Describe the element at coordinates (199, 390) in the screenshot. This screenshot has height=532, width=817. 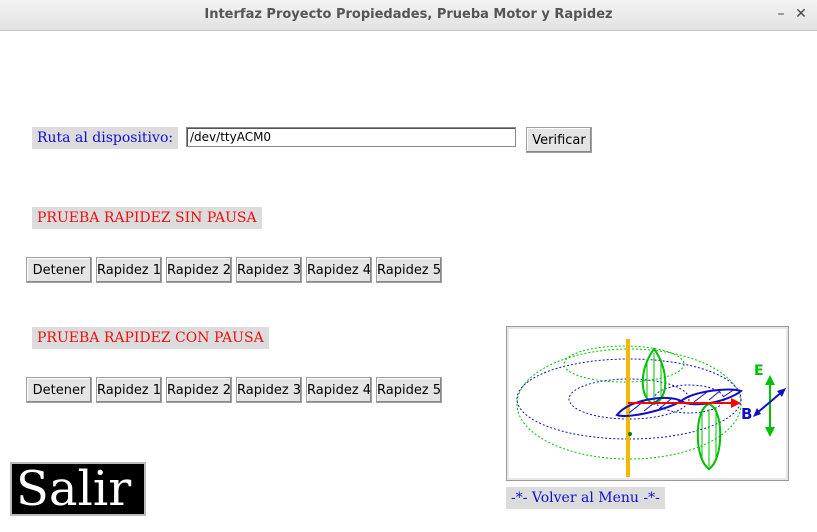
I see `con-pausa-speed2-button: Rapidez 2` at that location.